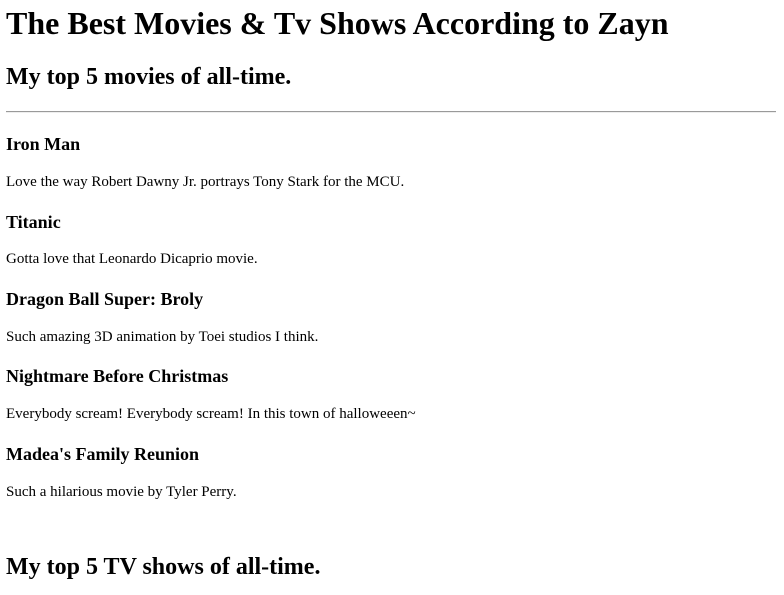 Image resolution: width=784 pixels, height=595 pixels. Describe the element at coordinates (105, 299) in the screenshot. I see `movie-title-dragon-ball-super-broly: Dragon Ball Super: Broly` at that location.